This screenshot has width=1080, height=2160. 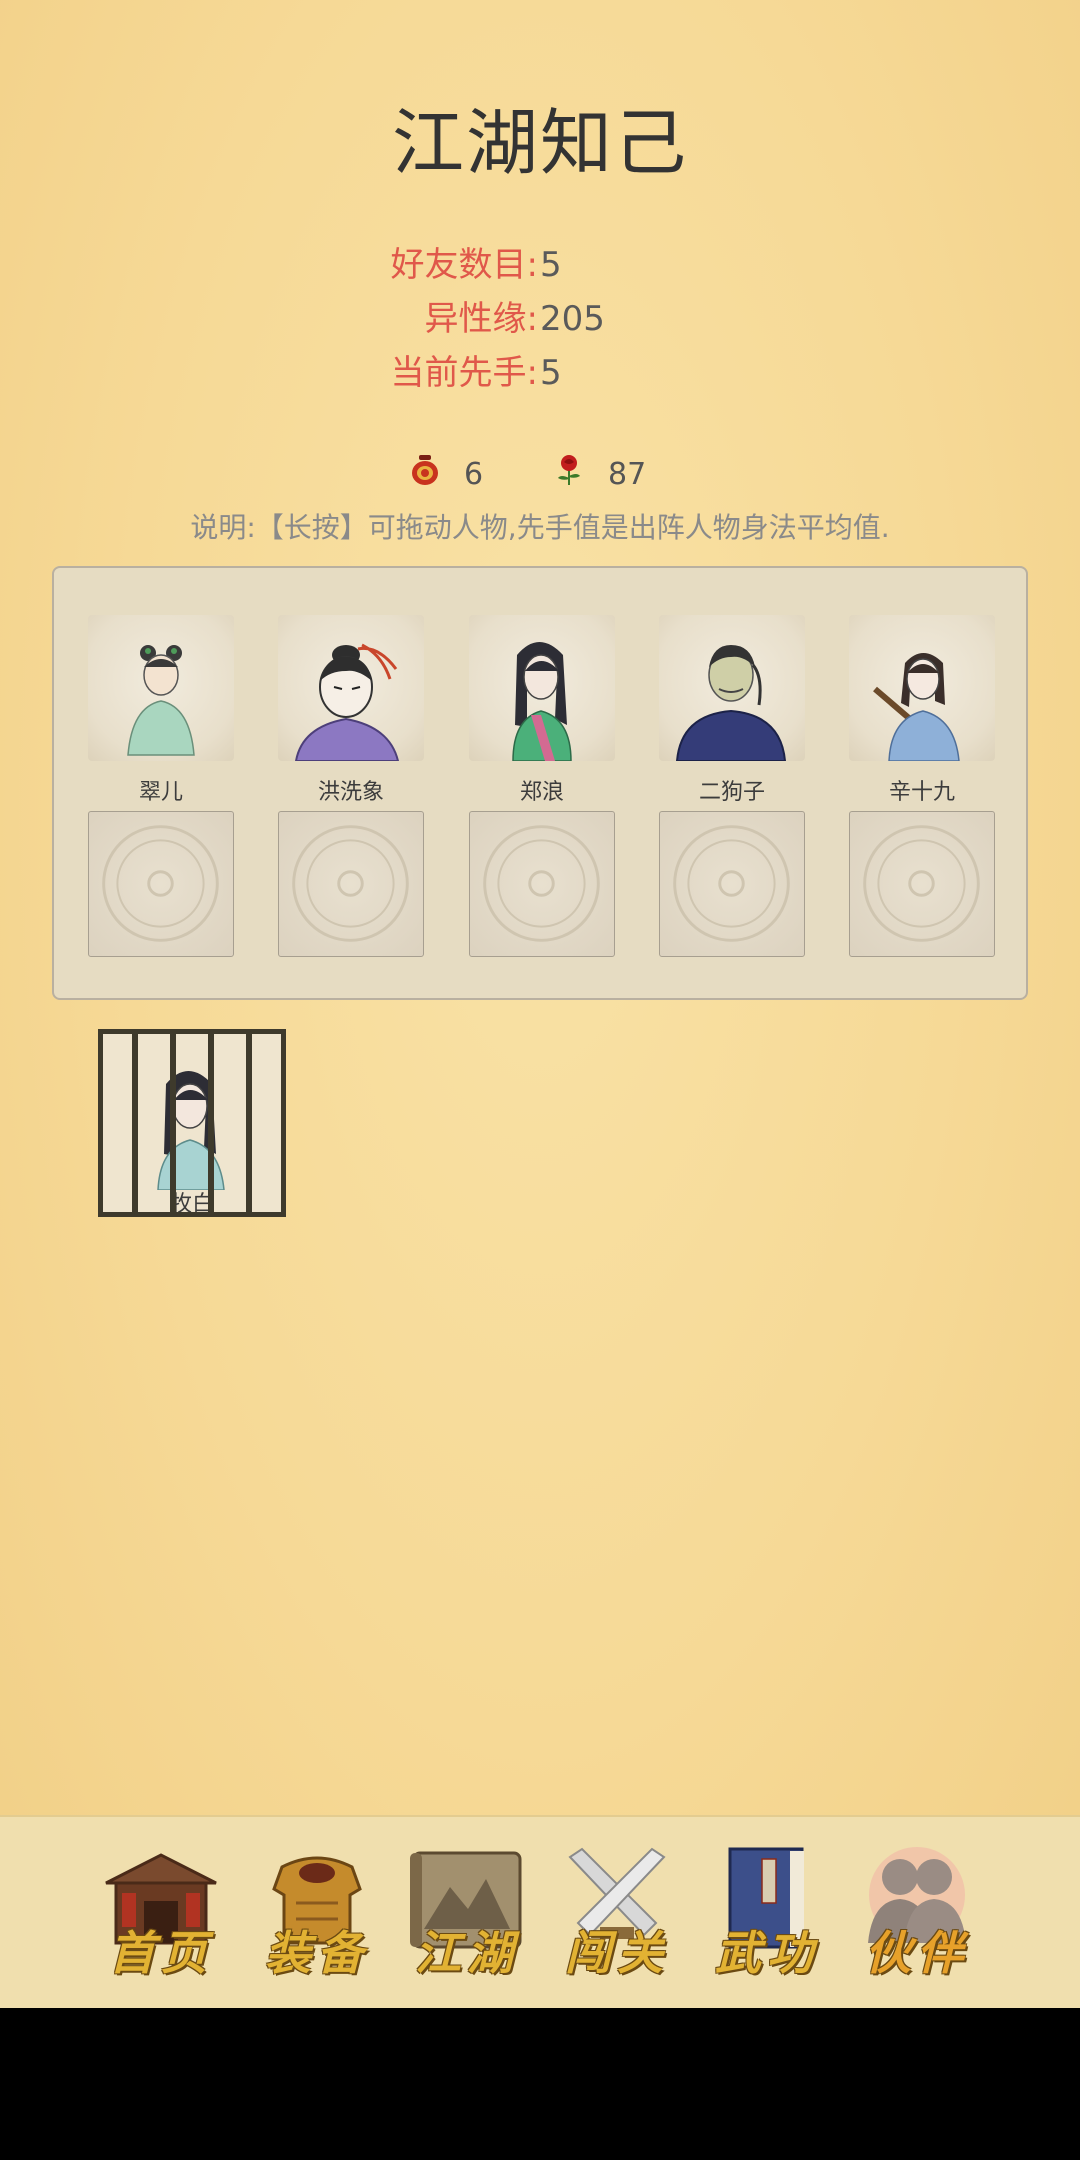 What do you see at coordinates (540, 474) in the screenshot?
I see `resource-bar: 6 87` at bounding box center [540, 474].